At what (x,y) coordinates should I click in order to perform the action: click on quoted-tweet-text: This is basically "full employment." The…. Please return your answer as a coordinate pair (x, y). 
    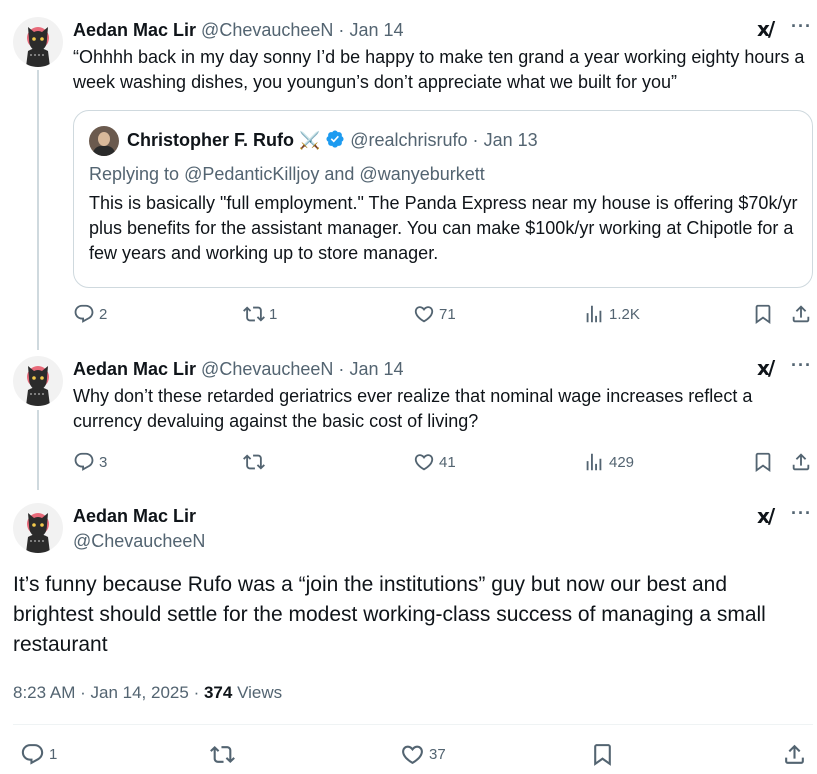
    Looking at the image, I should click on (443, 228).